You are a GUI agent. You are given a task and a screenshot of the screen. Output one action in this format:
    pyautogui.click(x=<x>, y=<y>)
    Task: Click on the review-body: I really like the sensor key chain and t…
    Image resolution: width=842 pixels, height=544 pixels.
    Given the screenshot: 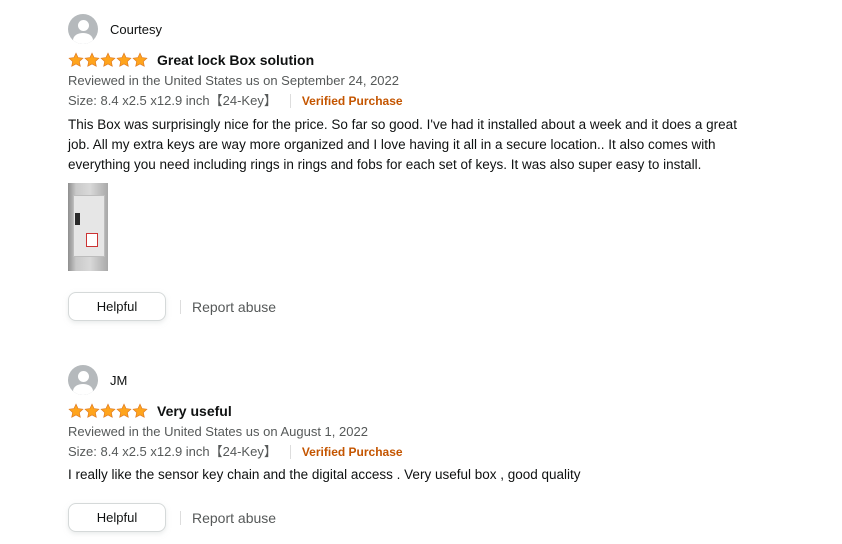 What is the action you would take?
    pyautogui.click(x=324, y=474)
    